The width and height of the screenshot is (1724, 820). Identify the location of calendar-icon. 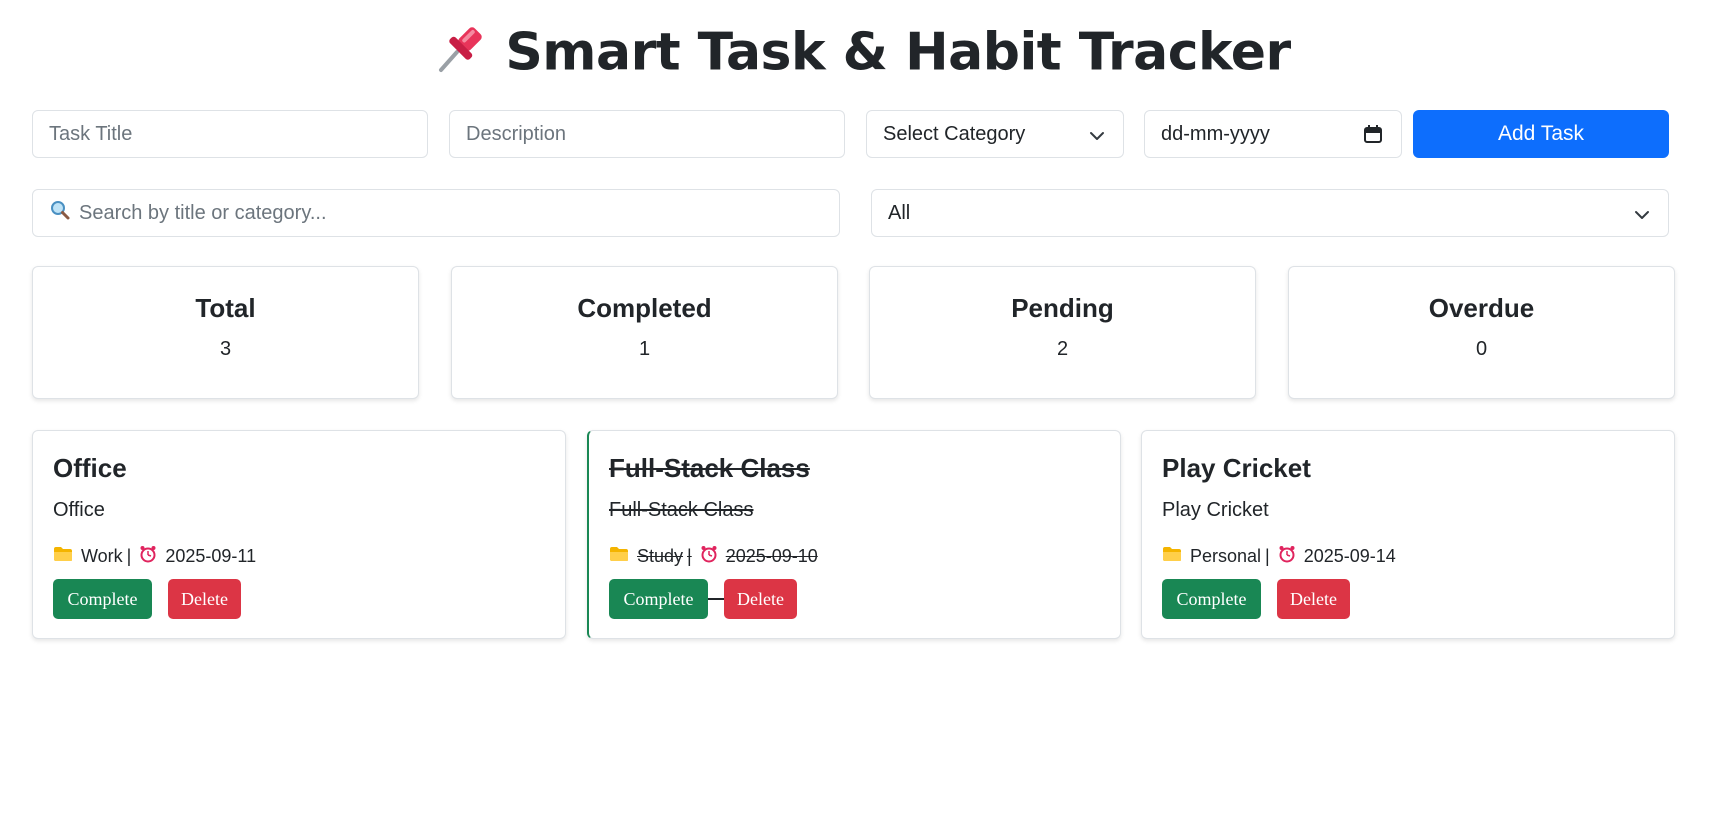
(1373, 137).